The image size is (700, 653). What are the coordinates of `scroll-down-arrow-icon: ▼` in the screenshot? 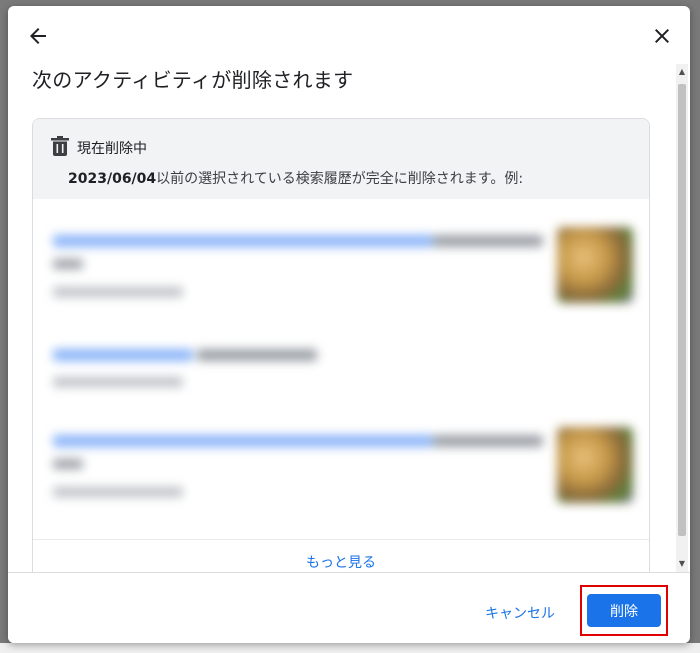 It's located at (682, 564).